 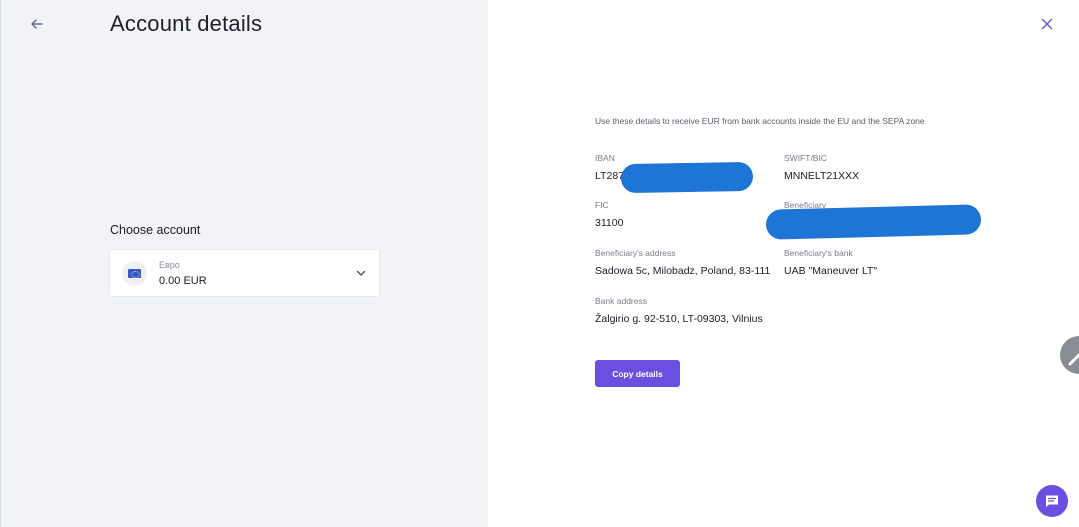 What do you see at coordinates (37, 24) in the screenshot?
I see `back-arrow-icon` at bounding box center [37, 24].